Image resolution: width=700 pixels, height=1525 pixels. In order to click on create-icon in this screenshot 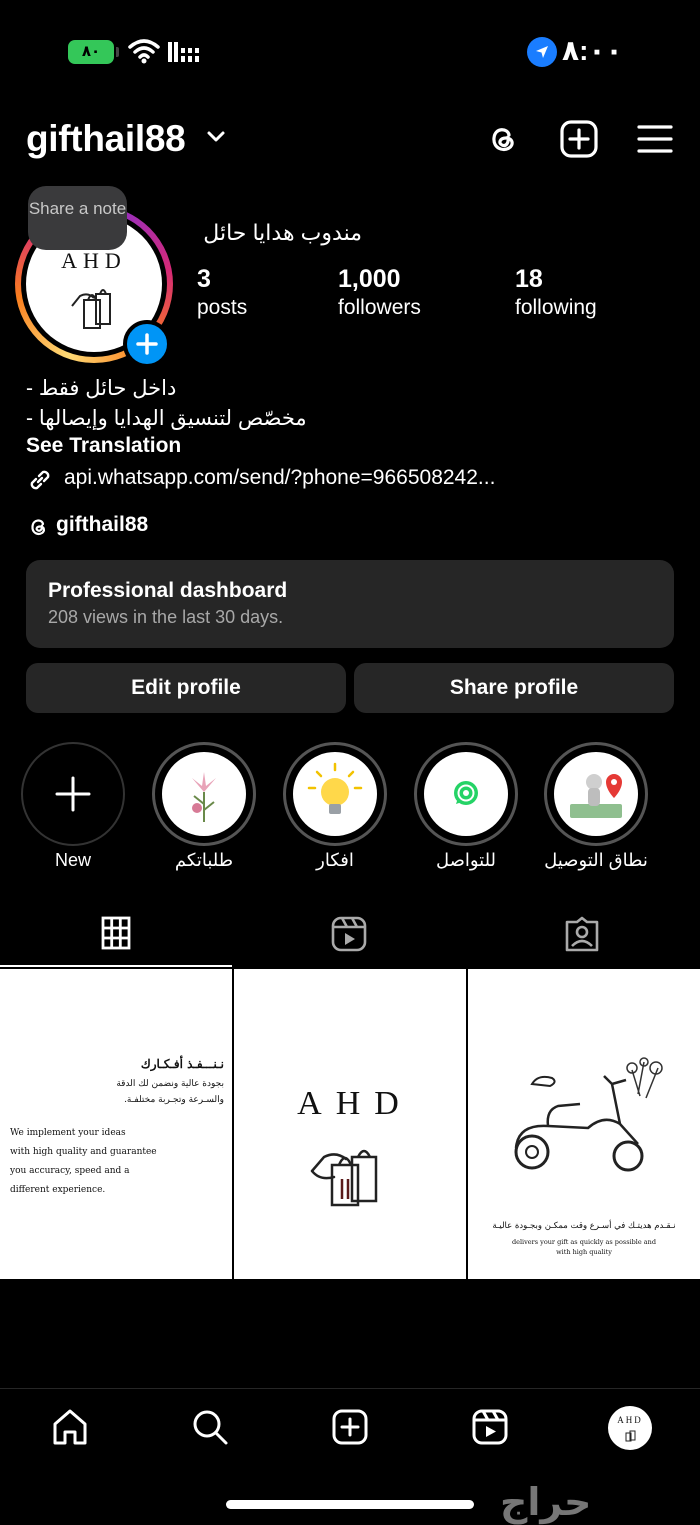, I will do `click(350, 1427)`.